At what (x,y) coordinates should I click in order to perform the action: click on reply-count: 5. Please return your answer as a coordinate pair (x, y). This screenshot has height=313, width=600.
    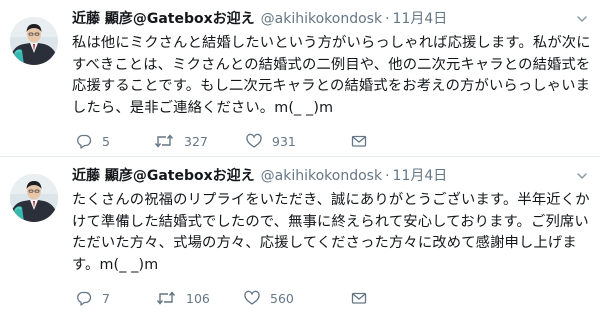
    Looking at the image, I should click on (106, 141).